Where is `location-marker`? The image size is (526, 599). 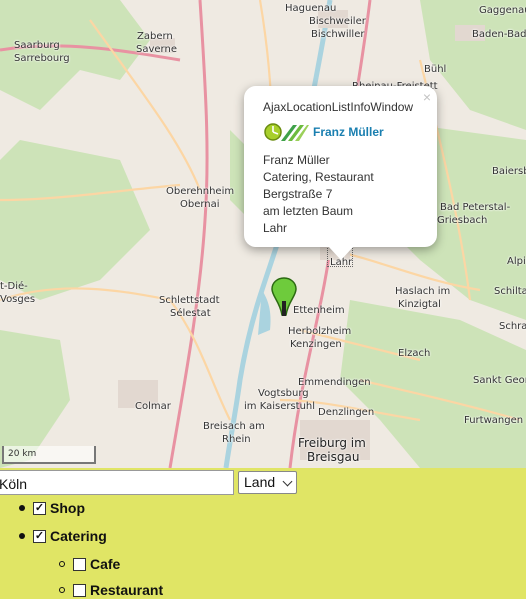 location-marker is located at coordinates (284, 299).